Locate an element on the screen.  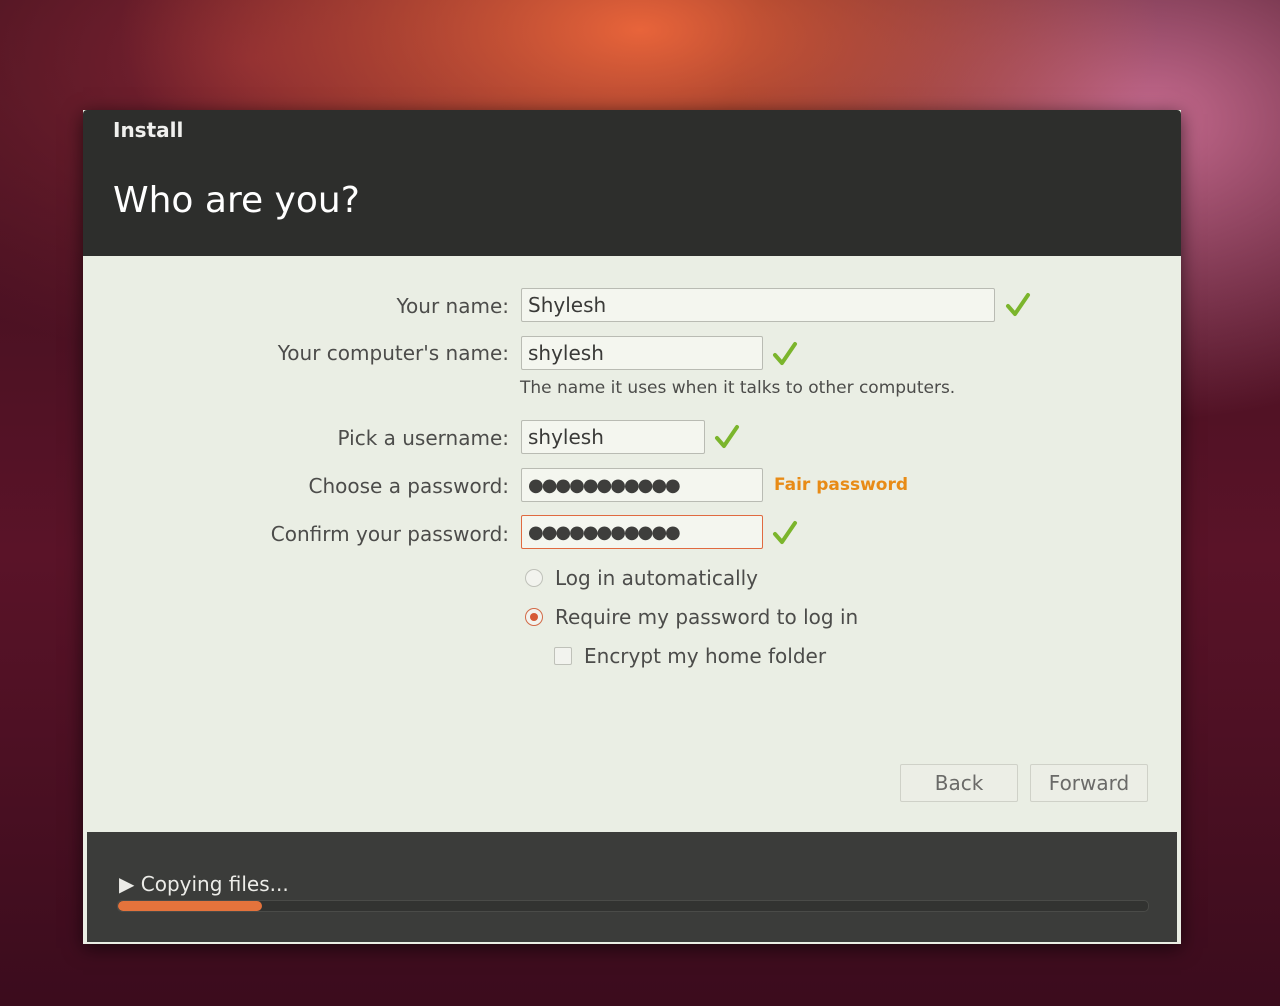
expander-triangle-icon: ▶ is located at coordinates (127, 884).